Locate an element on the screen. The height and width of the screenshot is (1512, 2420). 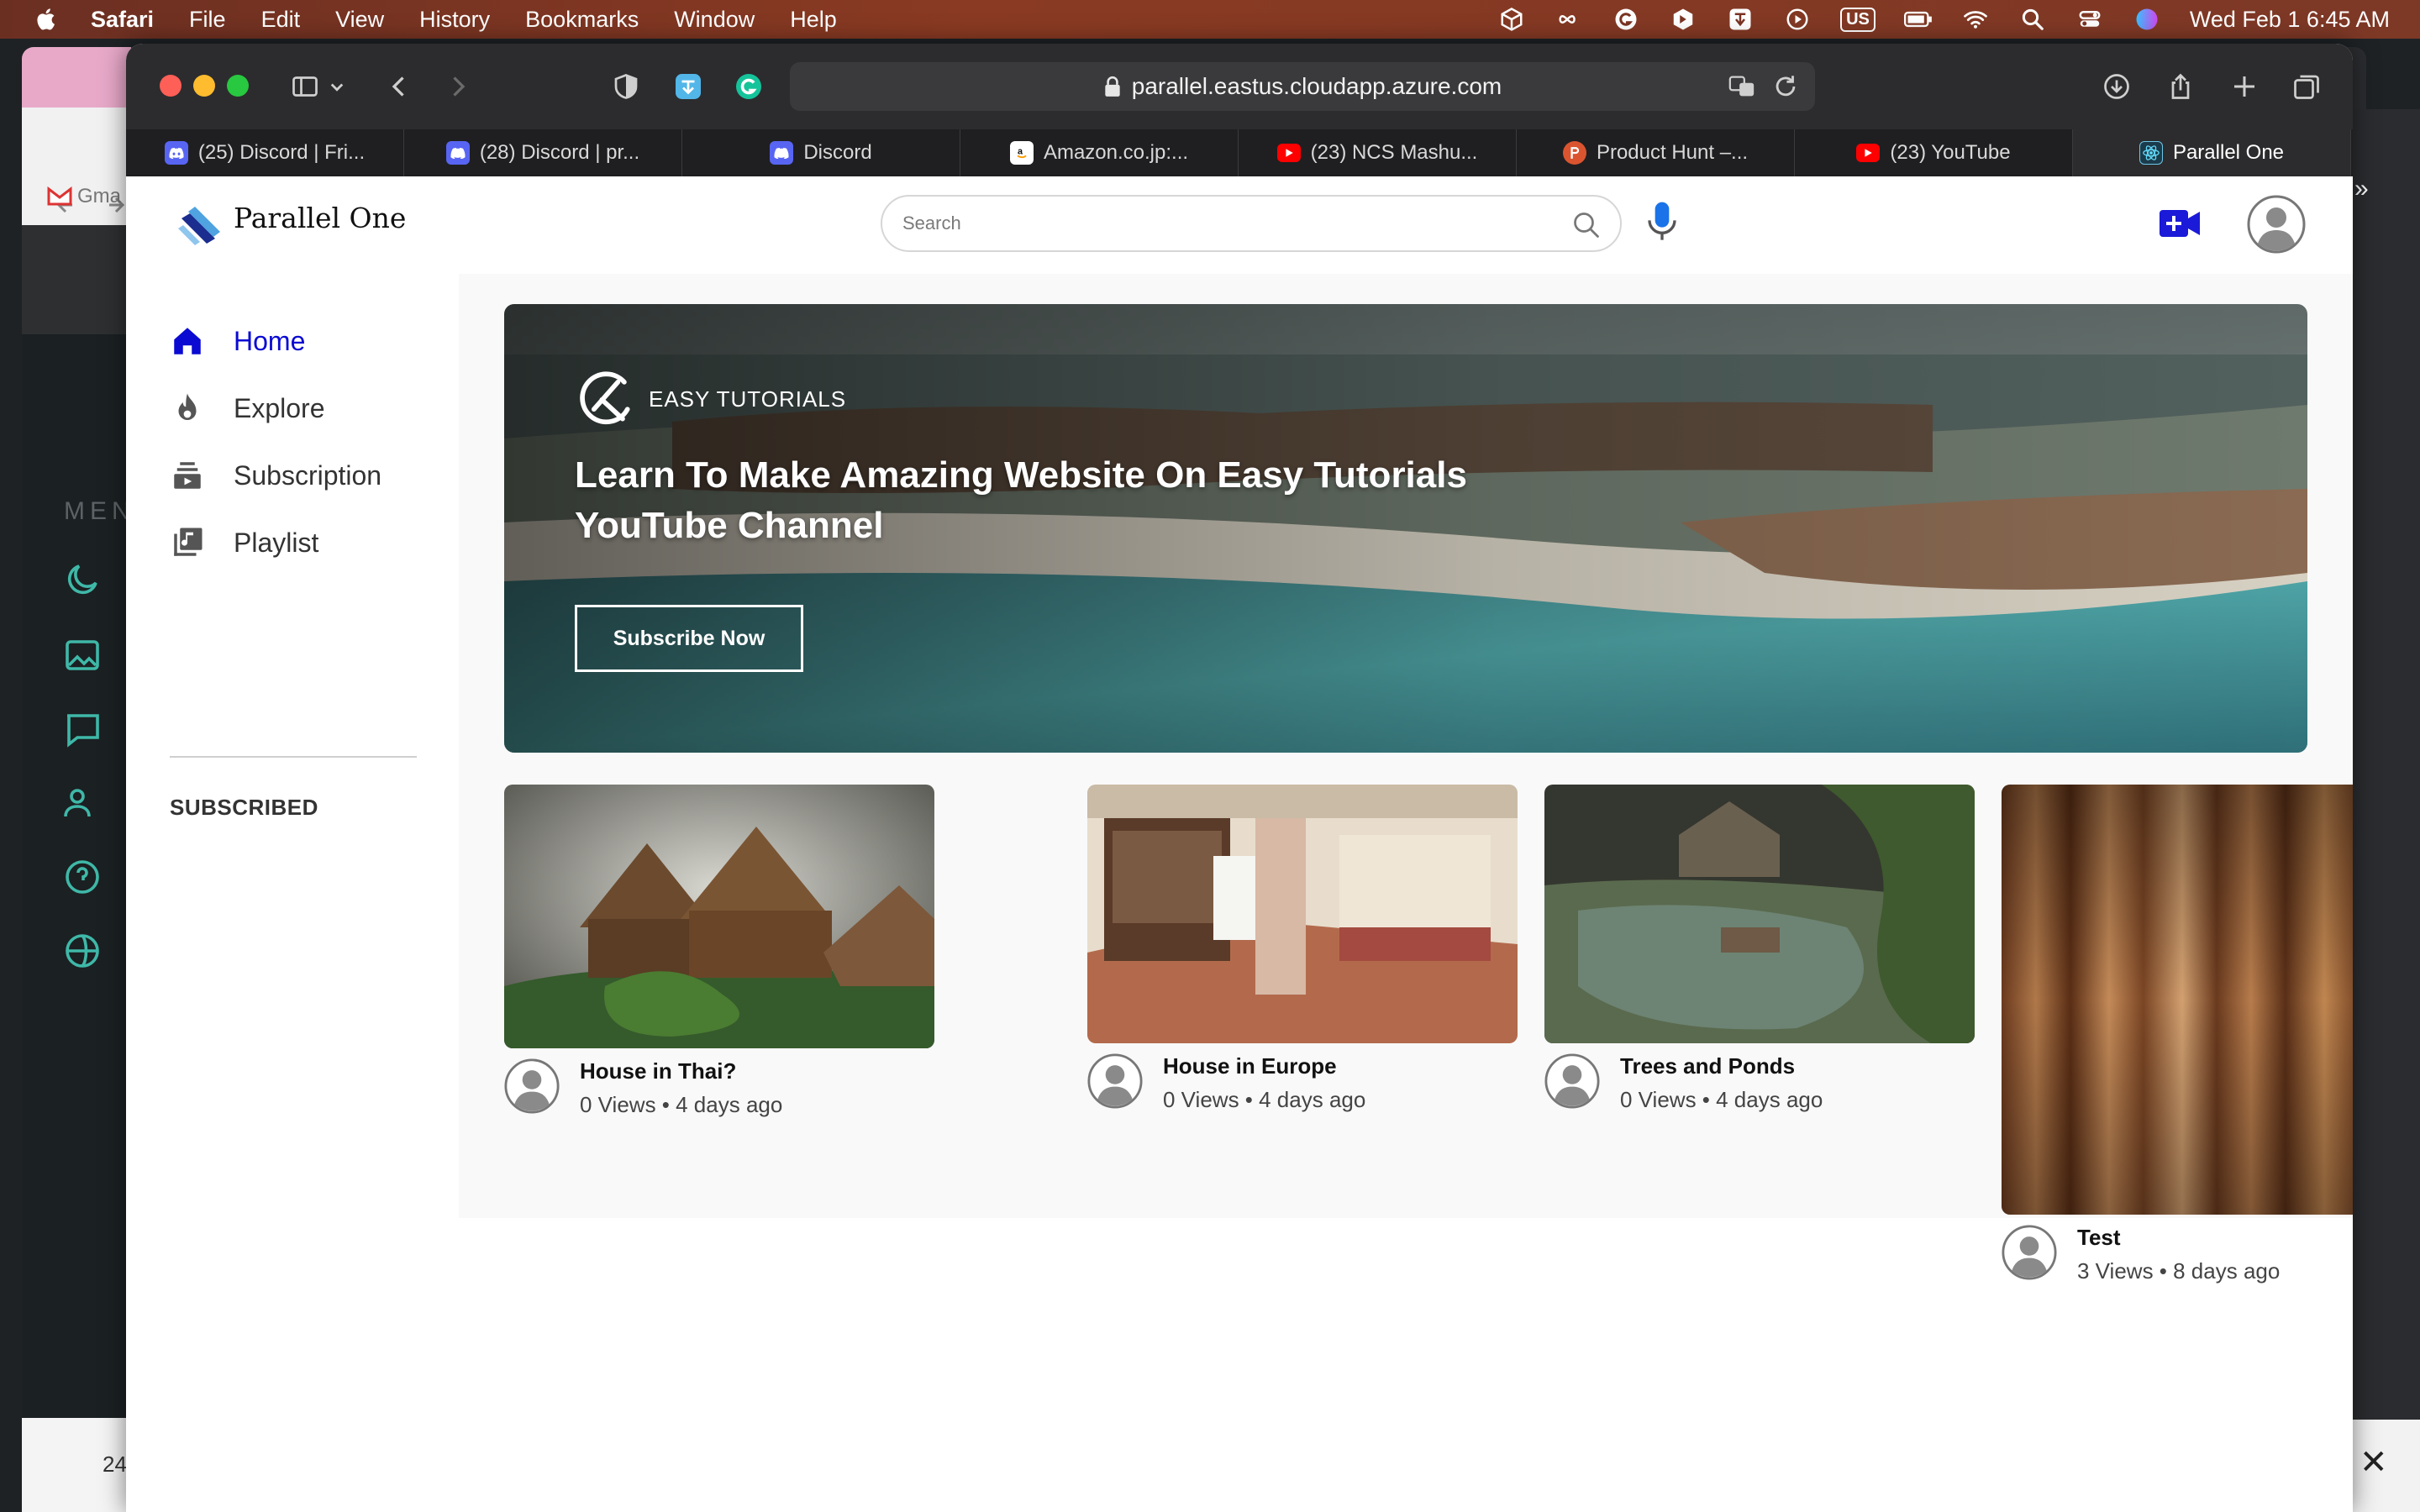
play-circle-icon is located at coordinates (1798, 19).